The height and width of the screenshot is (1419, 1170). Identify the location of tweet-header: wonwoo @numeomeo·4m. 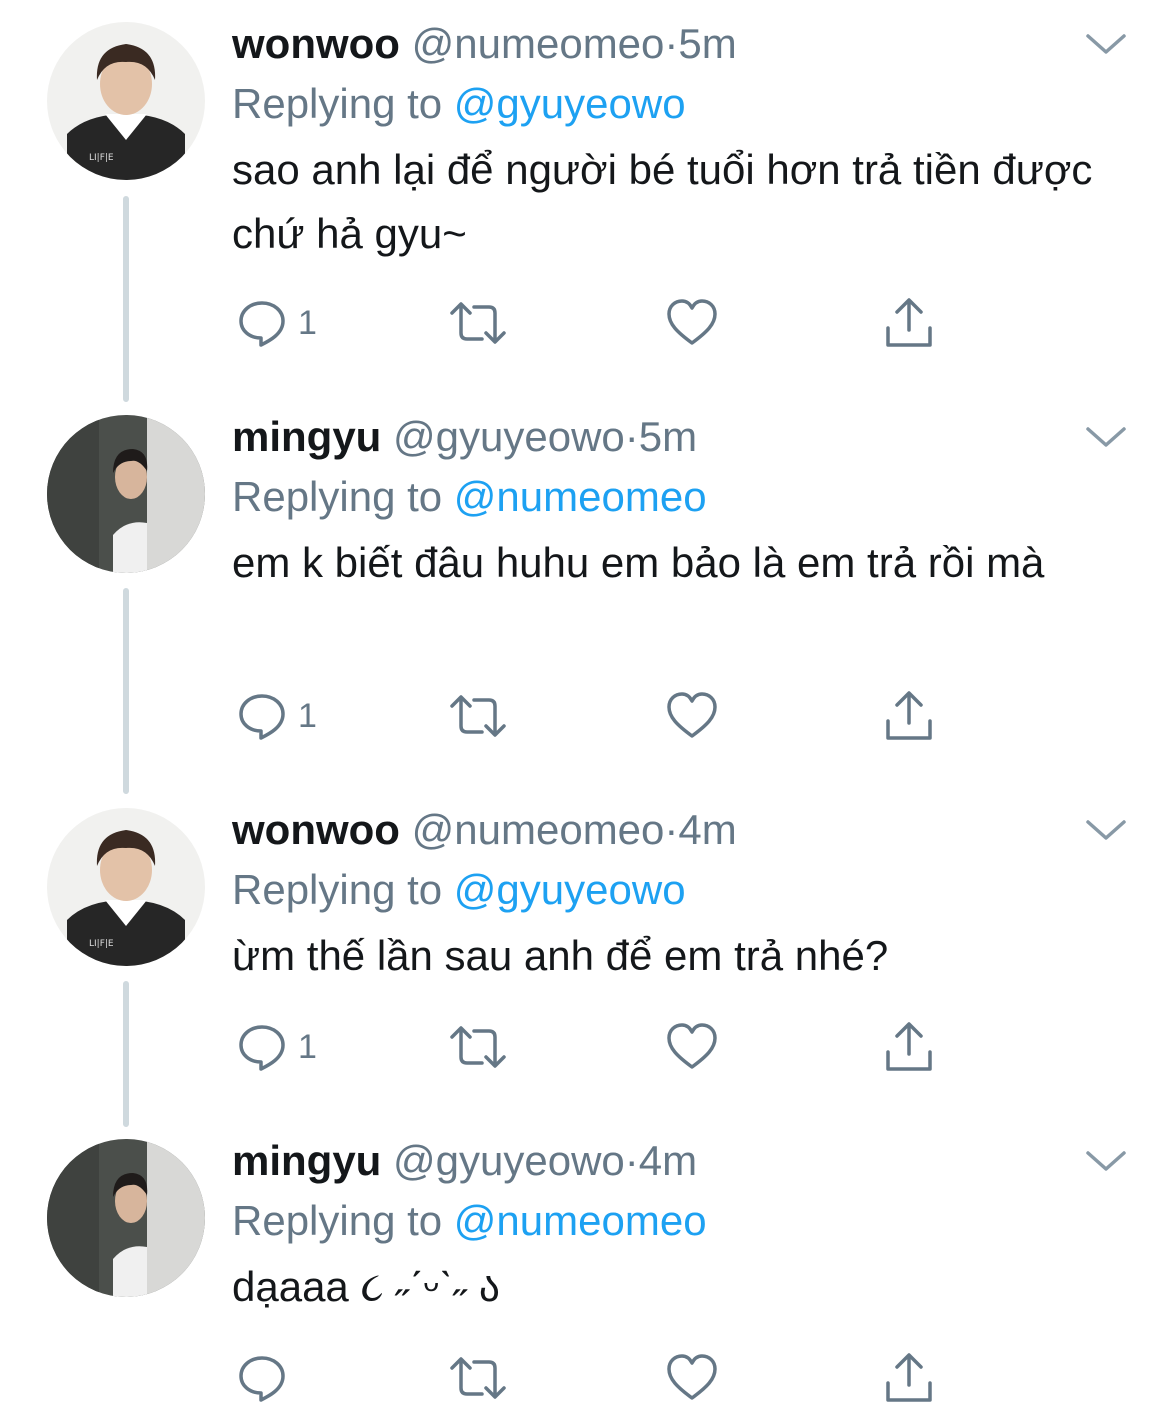
(484, 830).